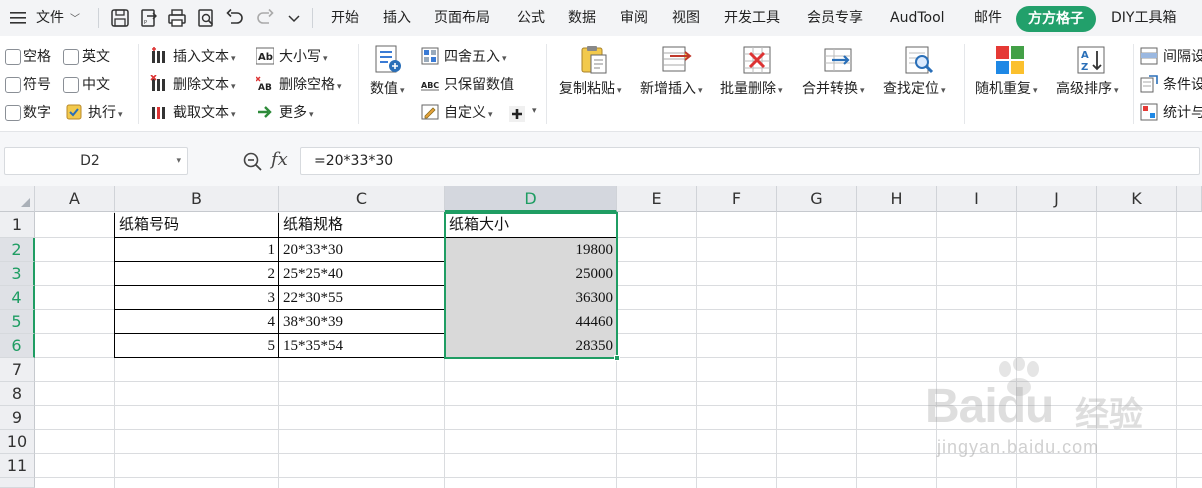 The image size is (1202, 488). I want to click on cell-c2: 20*33*30, so click(361, 250).